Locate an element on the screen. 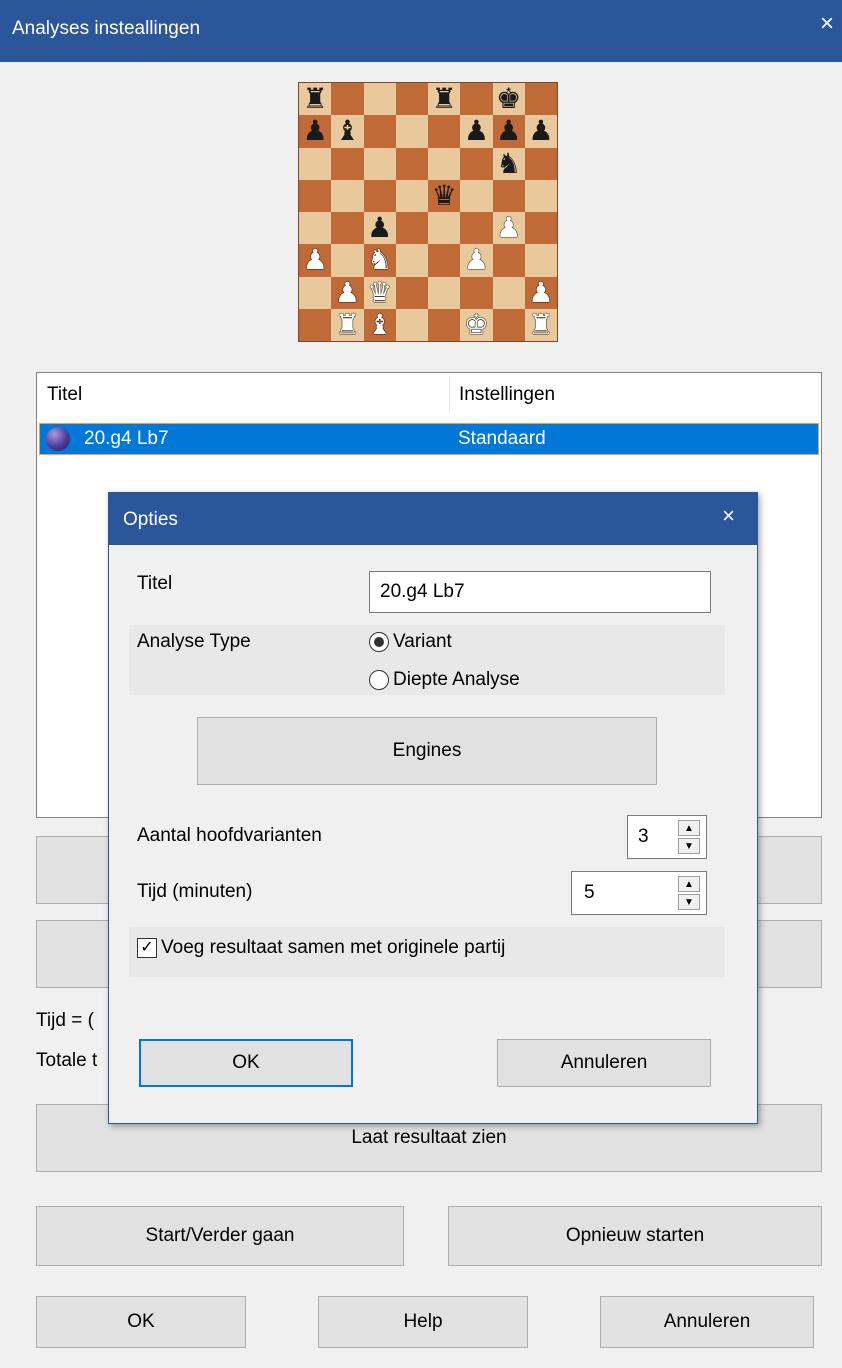 Image resolution: width=842 pixels, height=1368 pixels. restart-button: Opnieuw starten is located at coordinates (635, 1236).